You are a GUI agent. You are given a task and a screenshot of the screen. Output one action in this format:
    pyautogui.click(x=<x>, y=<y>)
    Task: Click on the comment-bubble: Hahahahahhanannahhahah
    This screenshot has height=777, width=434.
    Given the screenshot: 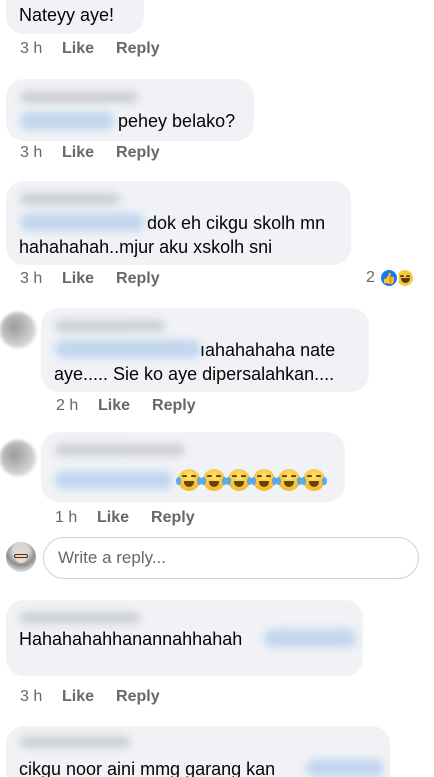 What is the action you would take?
    pyautogui.click(x=184, y=638)
    